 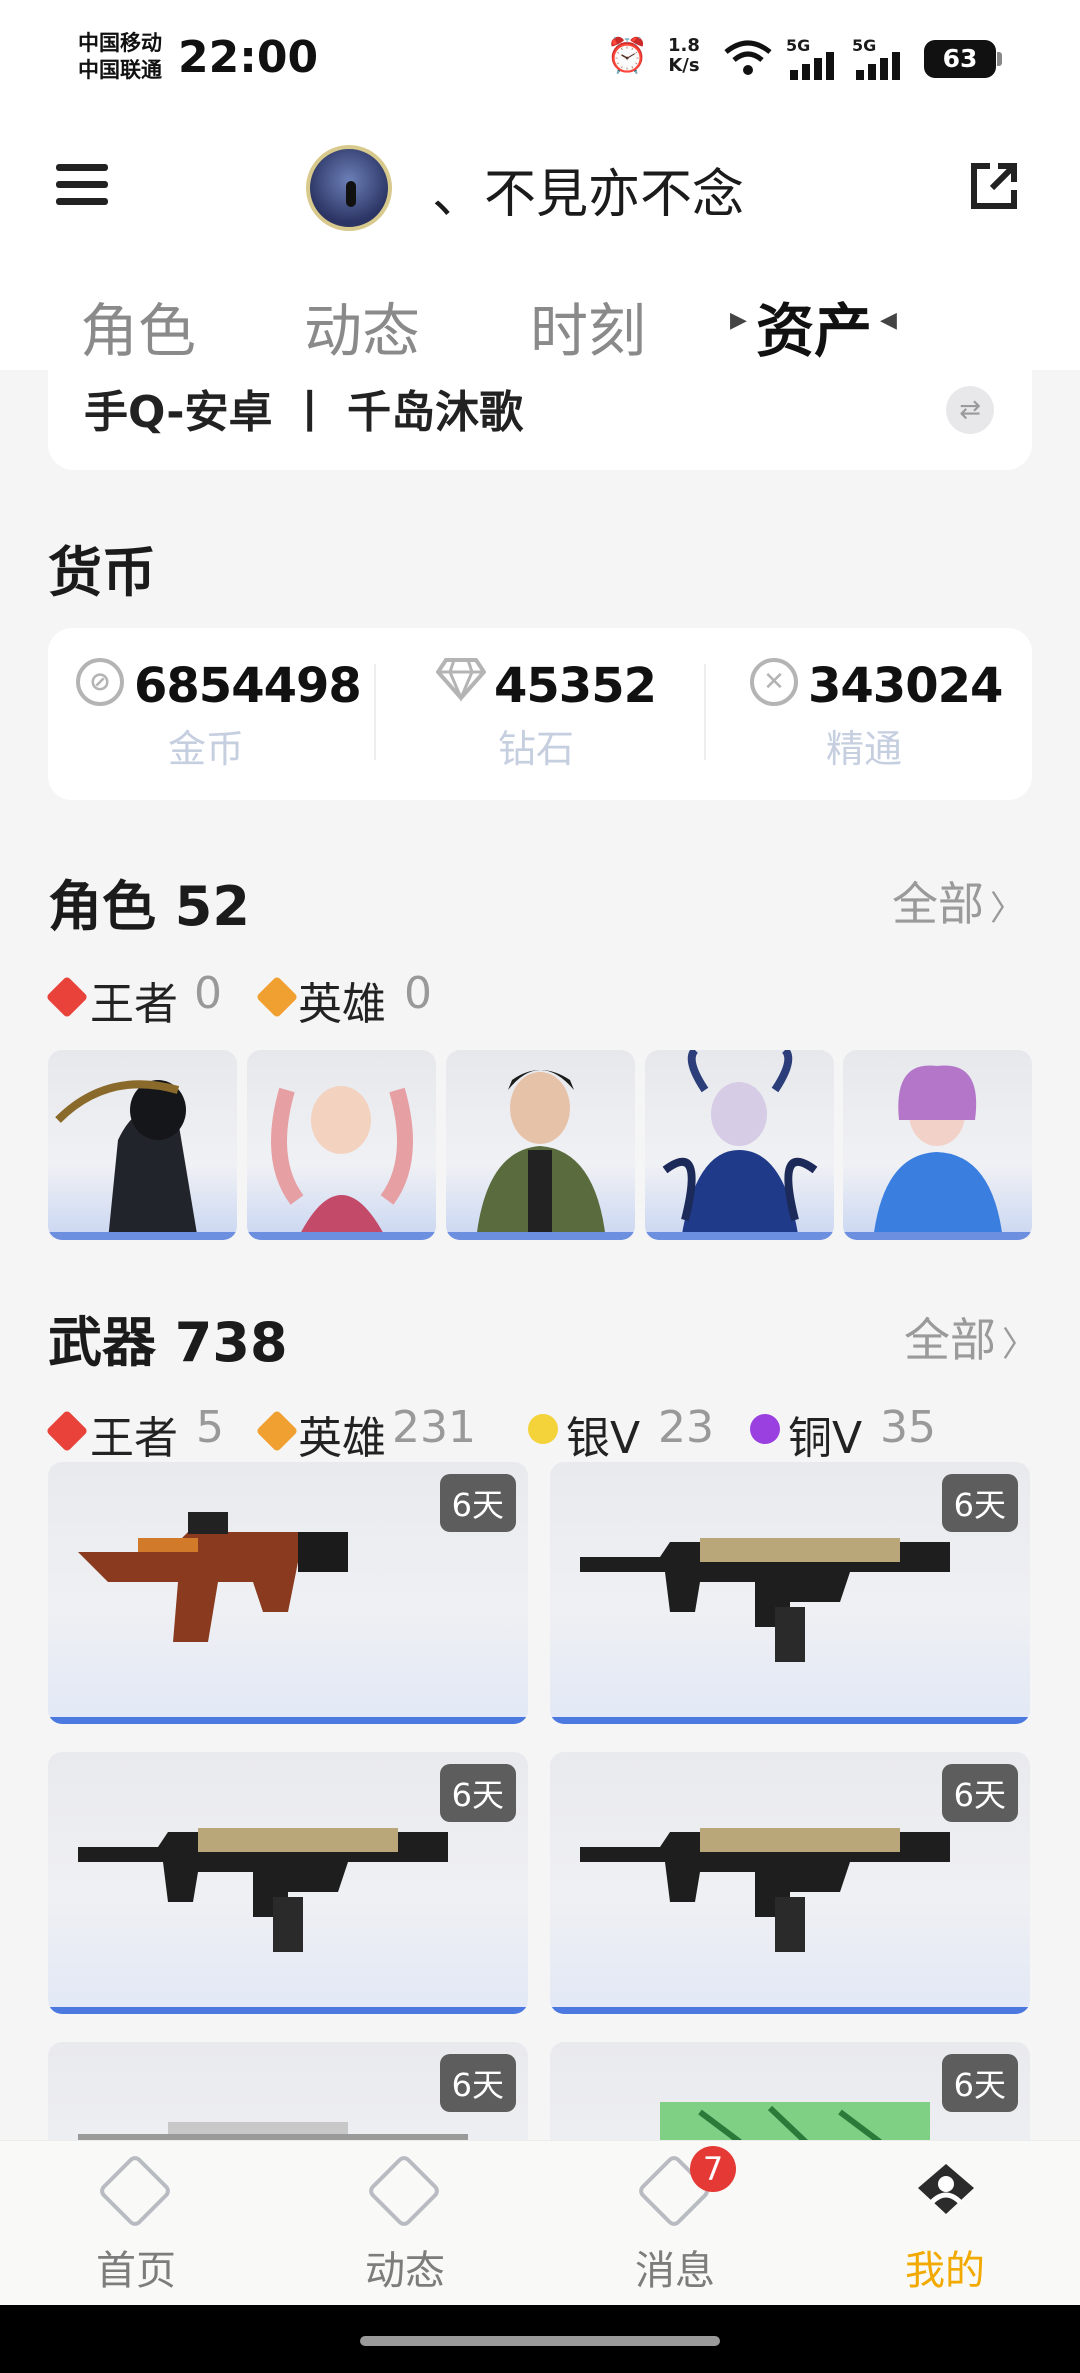 What do you see at coordinates (461, 681) in the screenshot?
I see `diamond-icon` at bounding box center [461, 681].